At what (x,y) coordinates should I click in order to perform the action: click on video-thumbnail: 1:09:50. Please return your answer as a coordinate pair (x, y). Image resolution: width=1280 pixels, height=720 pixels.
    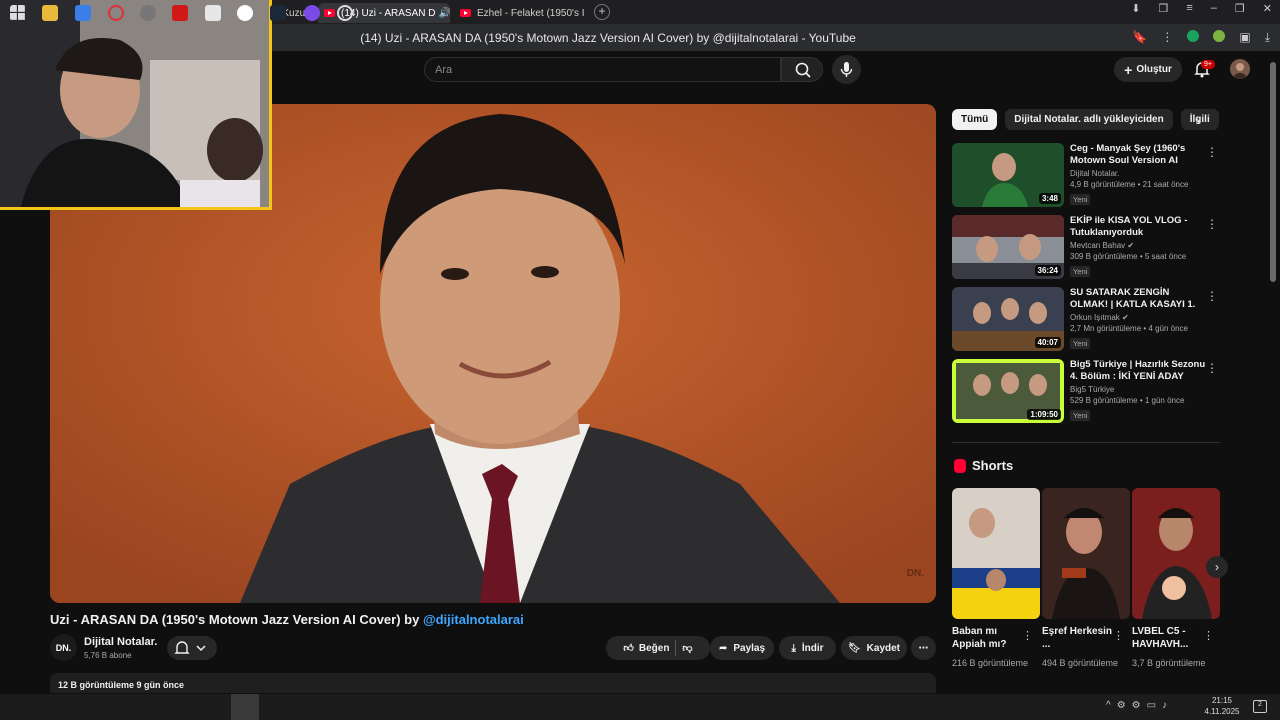
    Looking at the image, I should click on (1008, 391).